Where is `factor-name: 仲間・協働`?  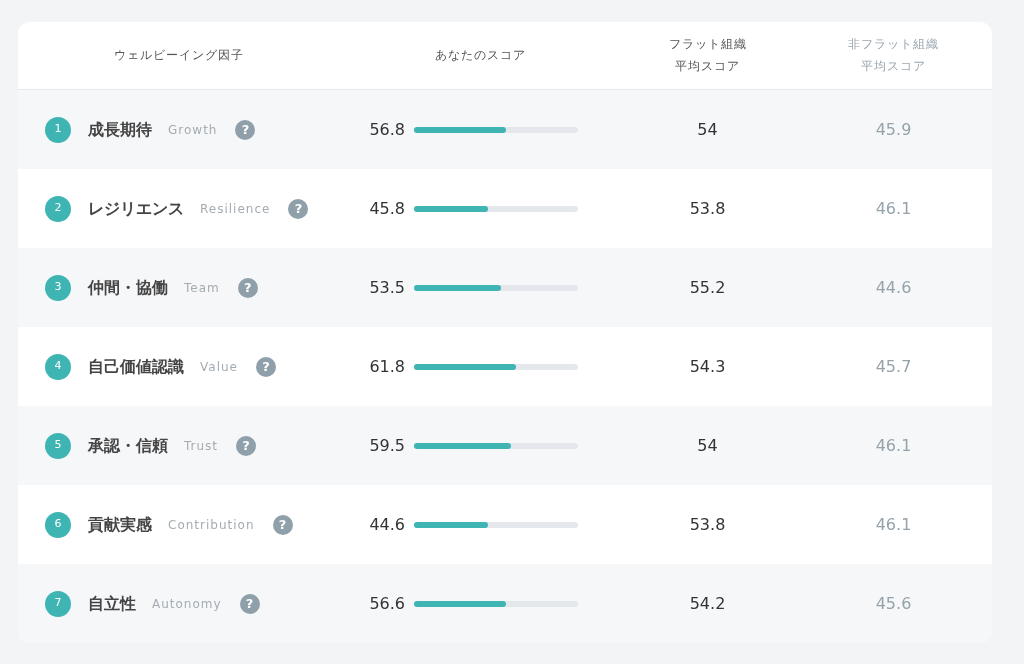 factor-name: 仲間・協働 is located at coordinates (128, 287).